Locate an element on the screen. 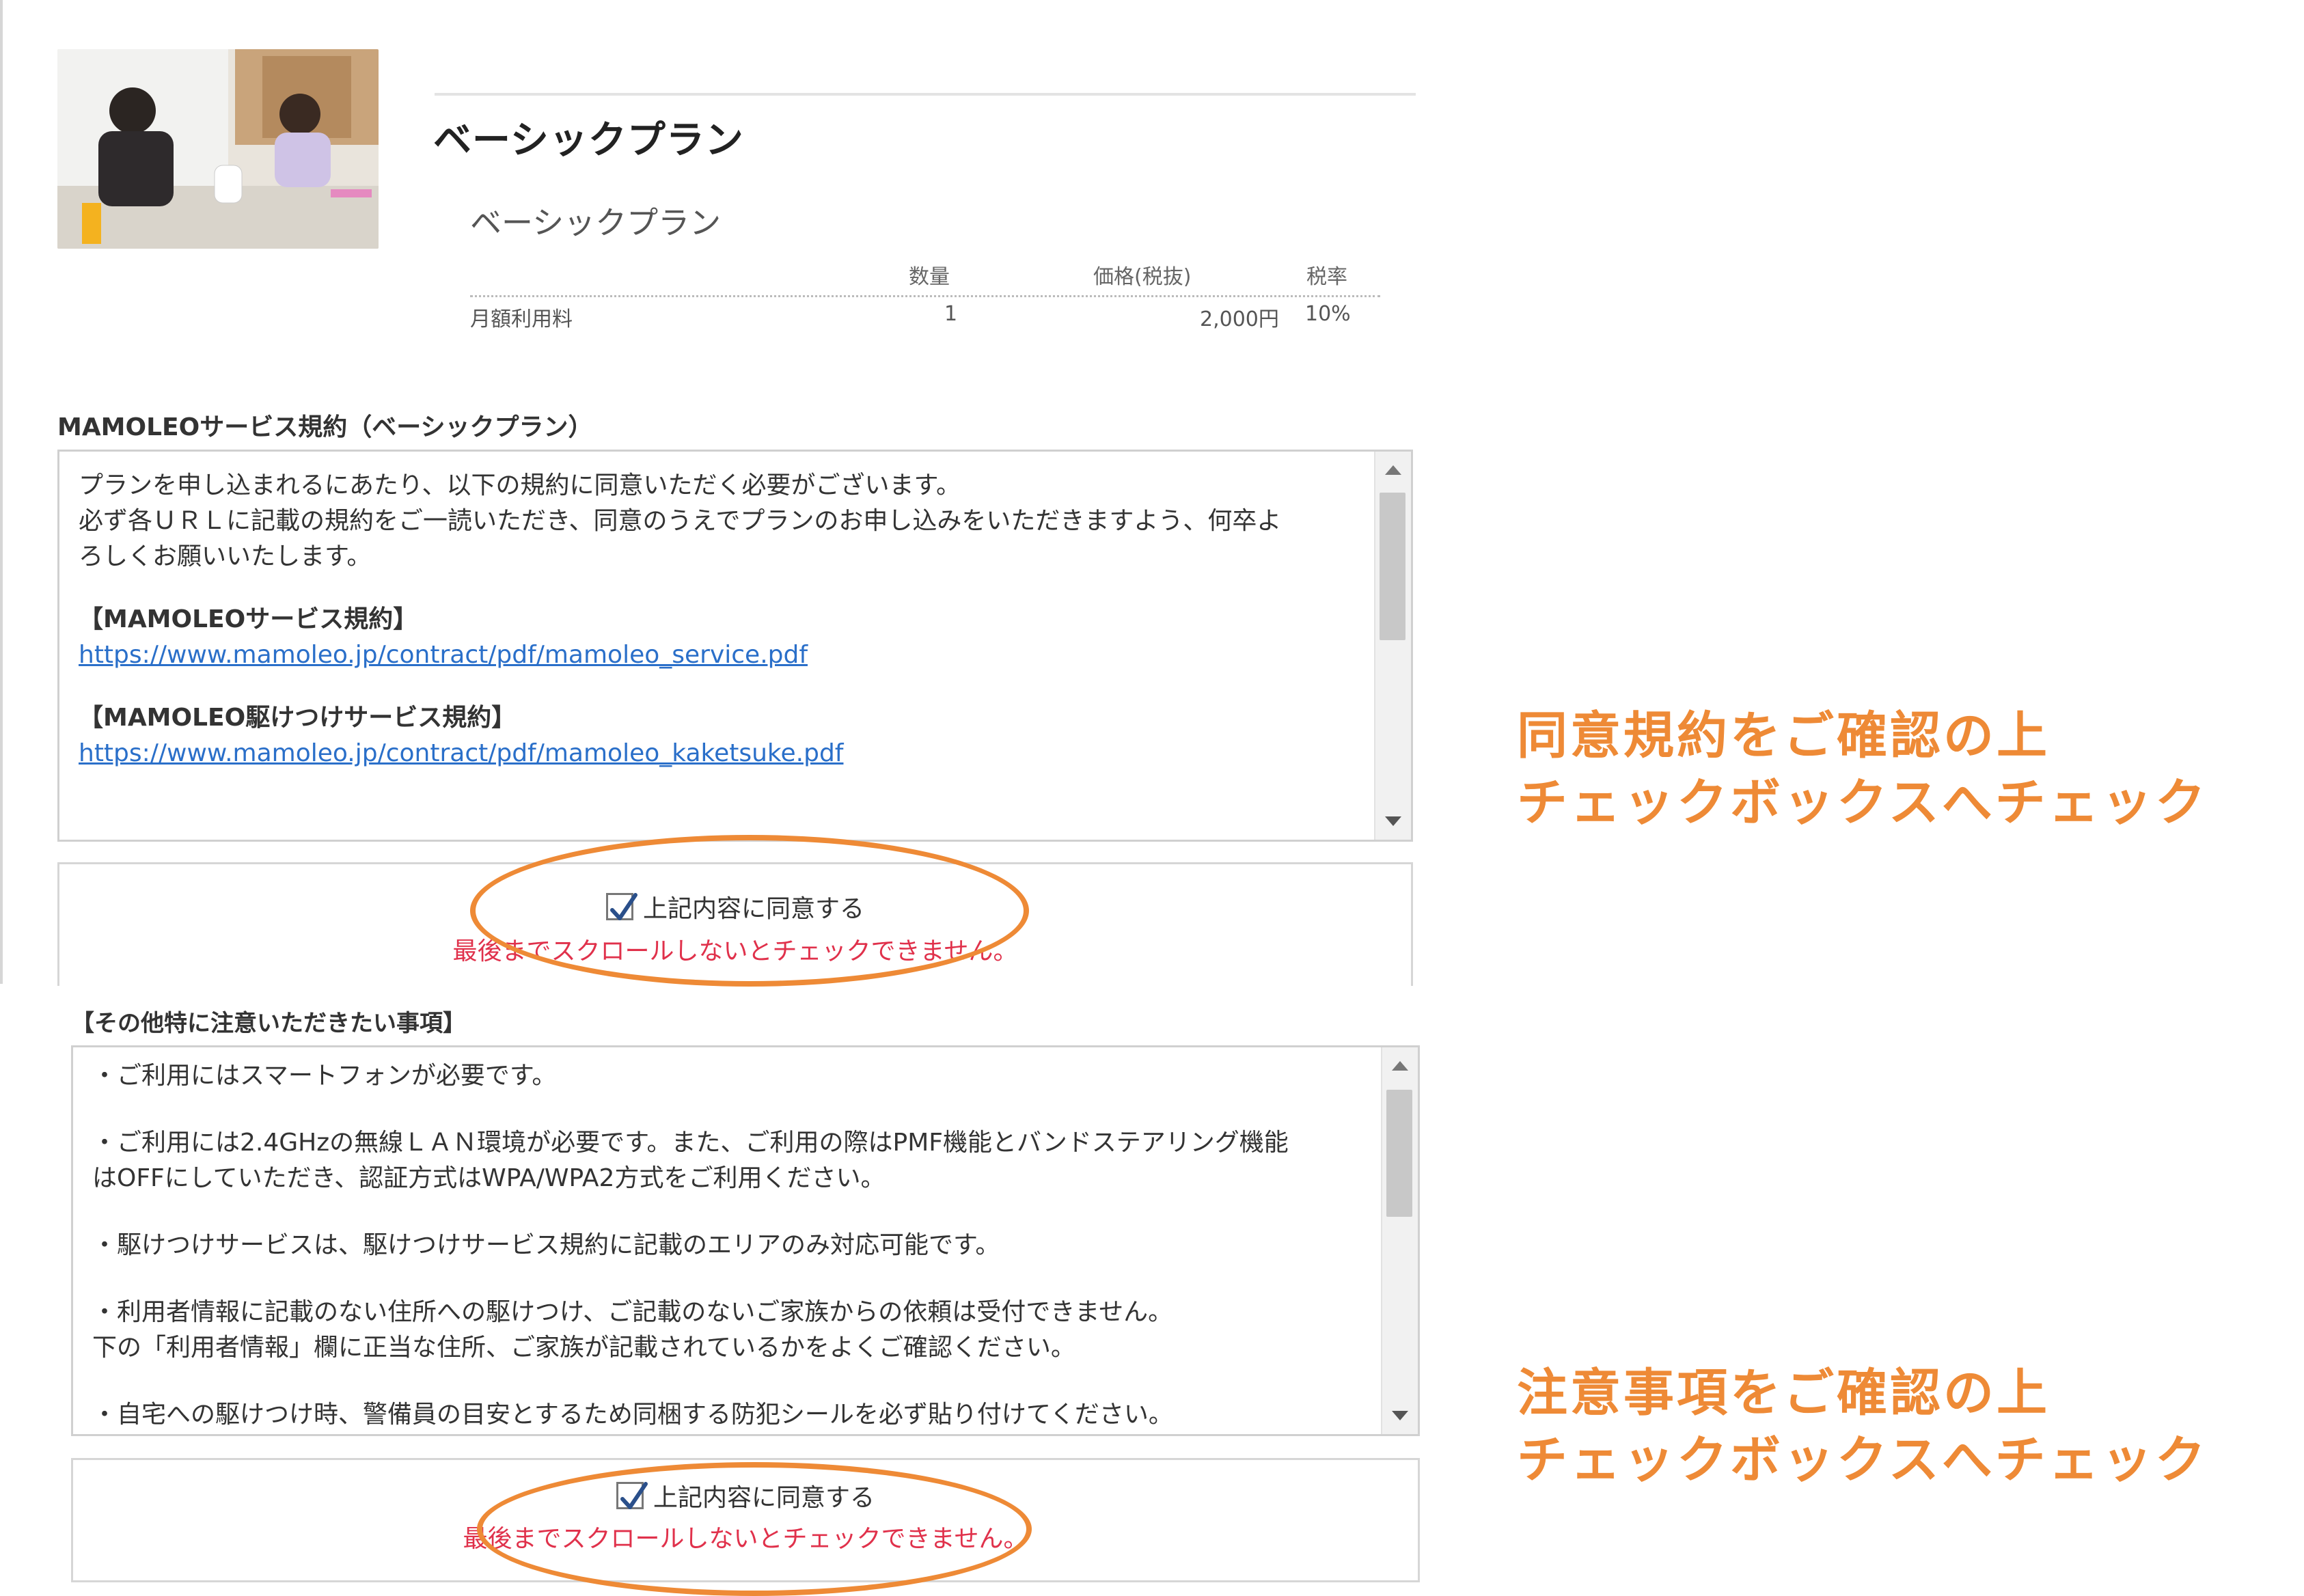 The width and height of the screenshot is (2304, 1596). notice-line: はOFFにしていただき、認証方式はWPA/WPA2方式をご利用ください。 is located at coordinates (489, 1178).